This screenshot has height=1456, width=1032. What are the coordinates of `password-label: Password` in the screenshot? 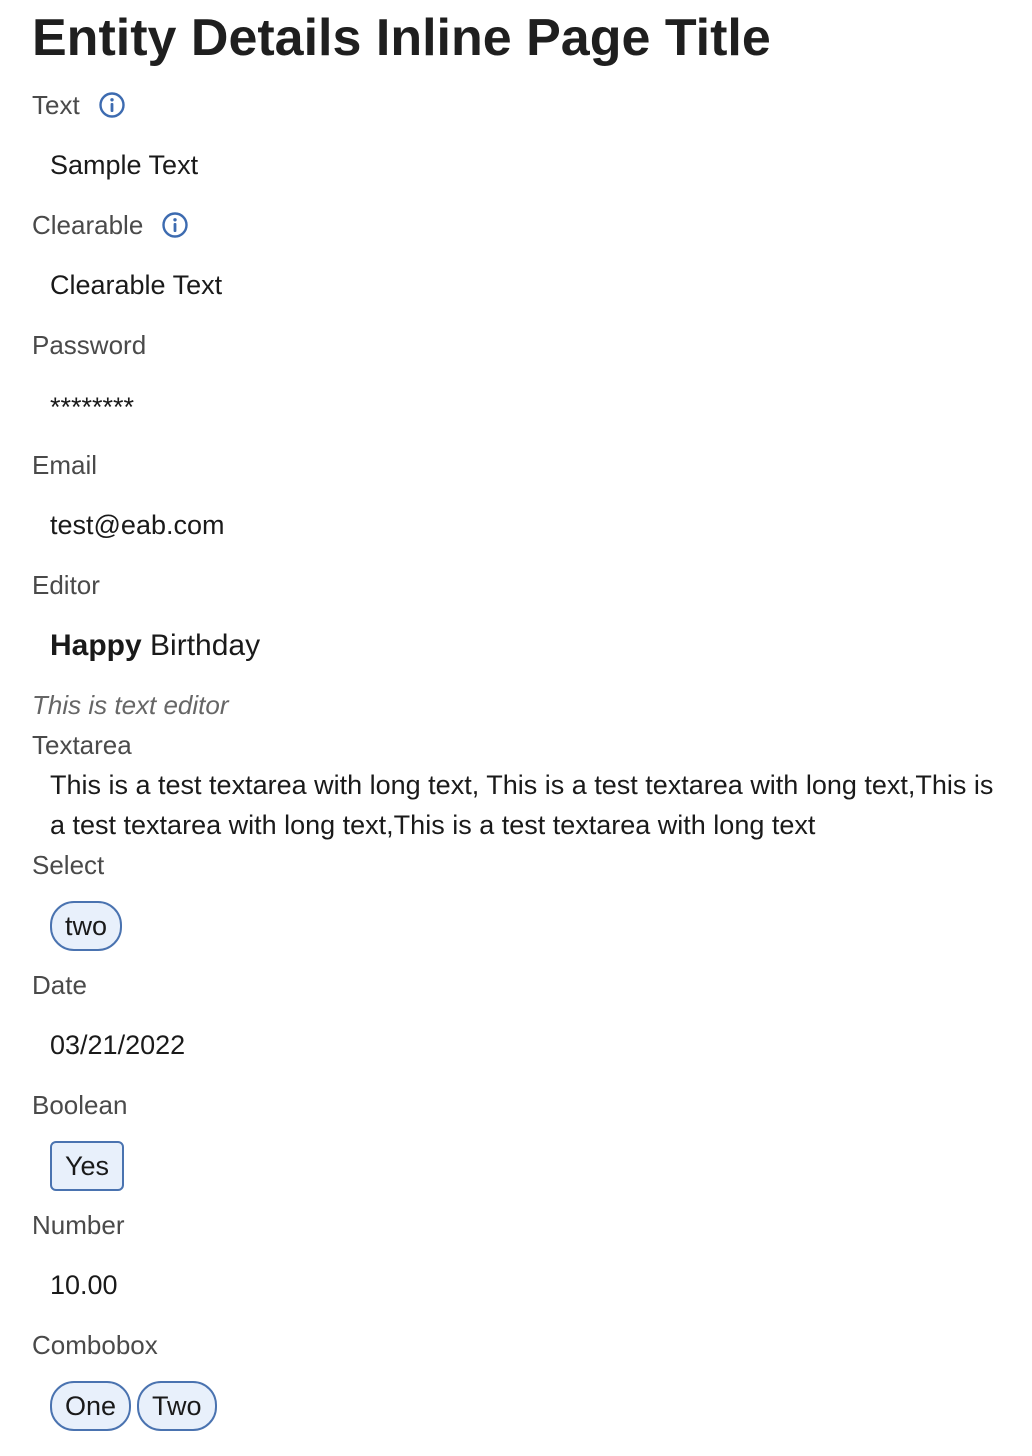 It's located at (89, 345).